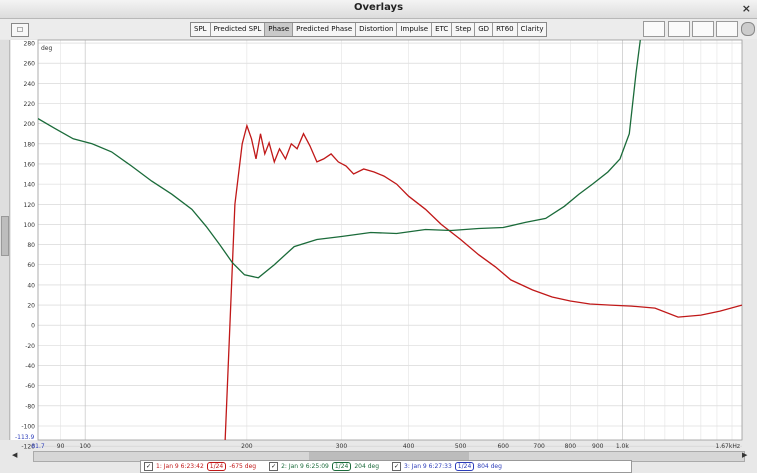 This screenshot has height=473, width=757. Describe the element at coordinates (748, 456) in the screenshot. I see `scroll-right-arrow-icon: ▶` at that location.